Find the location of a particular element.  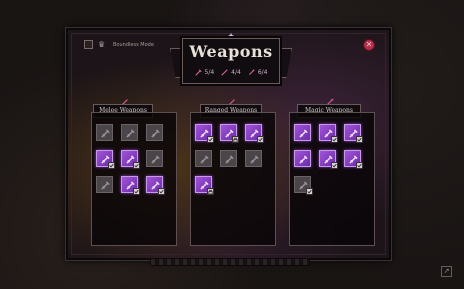

title-header: Weapons 5/4 4/4 6/4 is located at coordinates (231, 61).